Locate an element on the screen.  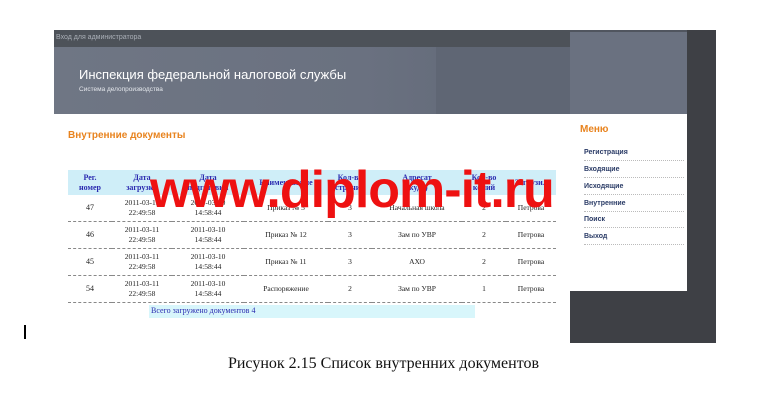
menu-item-incoming: Входящие is located at coordinates (634, 171).